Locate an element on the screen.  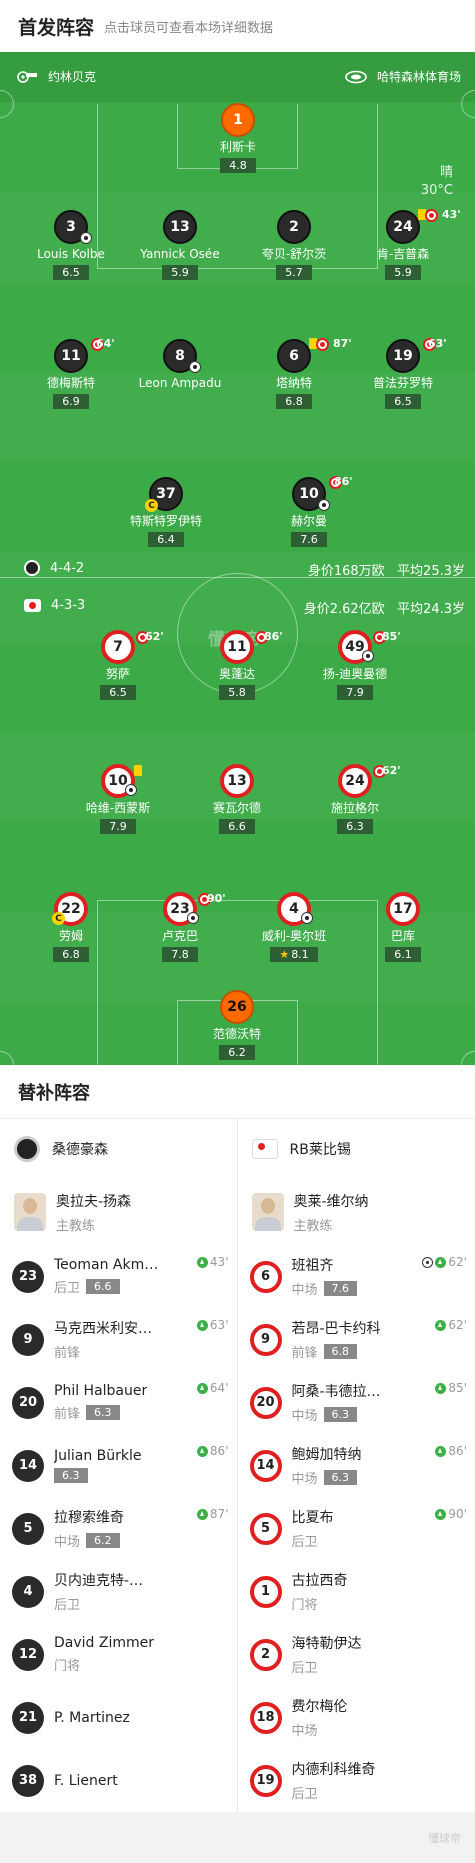
sub-player-row: 2 海特勒伊达 后卫 is located at coordinates (356, 1654).